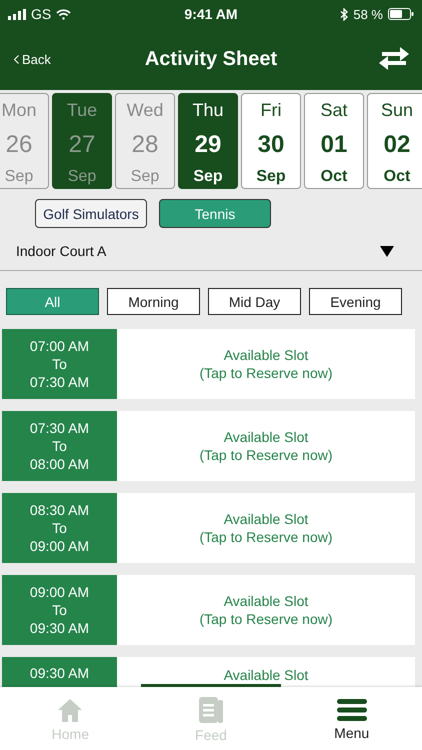  Describe the element at coordinates (215, 213) in the screenshot. I see `category-button: Tennis` at that location.